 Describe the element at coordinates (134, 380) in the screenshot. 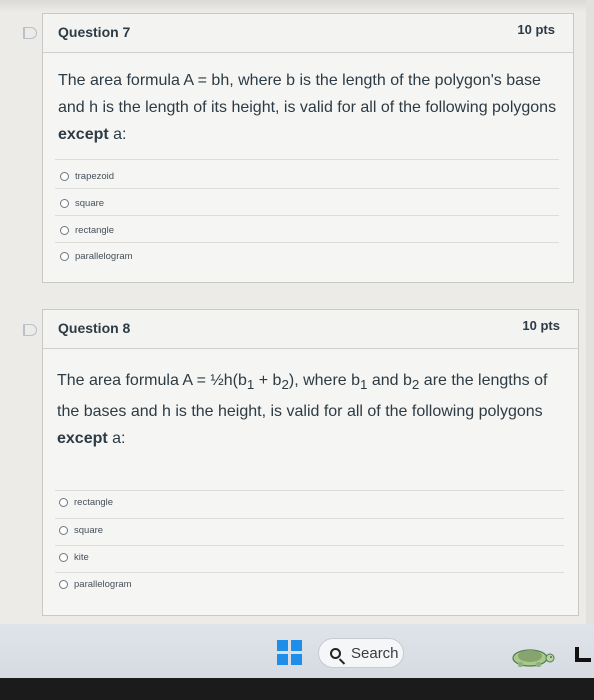

I see `formula-prefix: The area formula A =` at that location.